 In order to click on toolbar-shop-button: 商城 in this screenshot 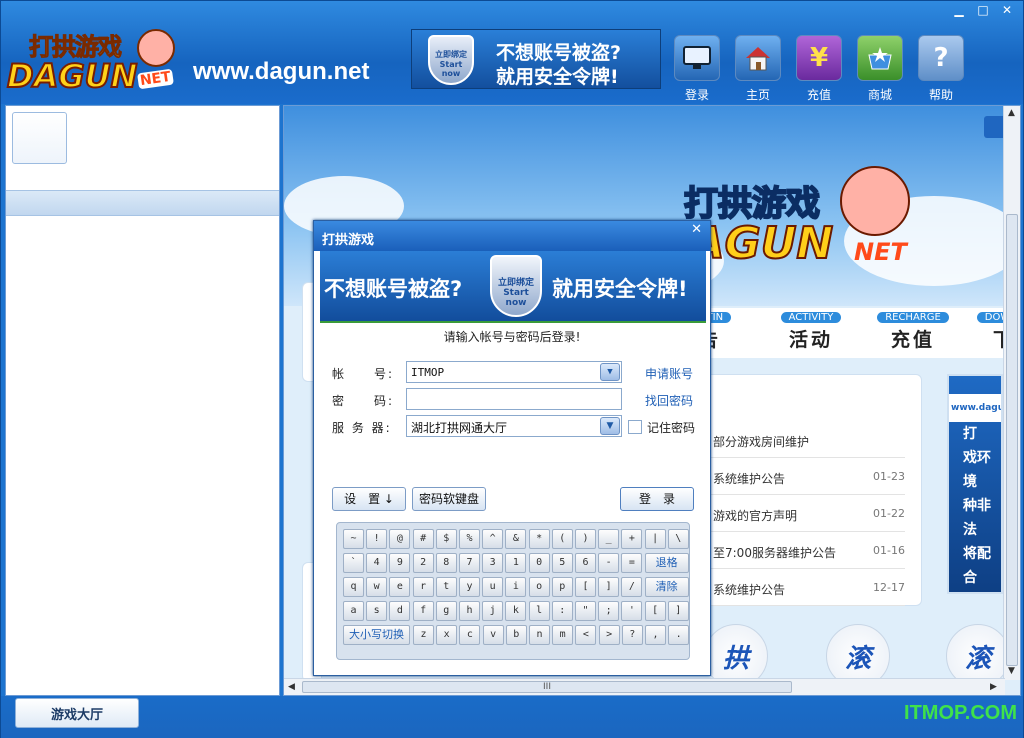, I will do `click(880, 69)`.